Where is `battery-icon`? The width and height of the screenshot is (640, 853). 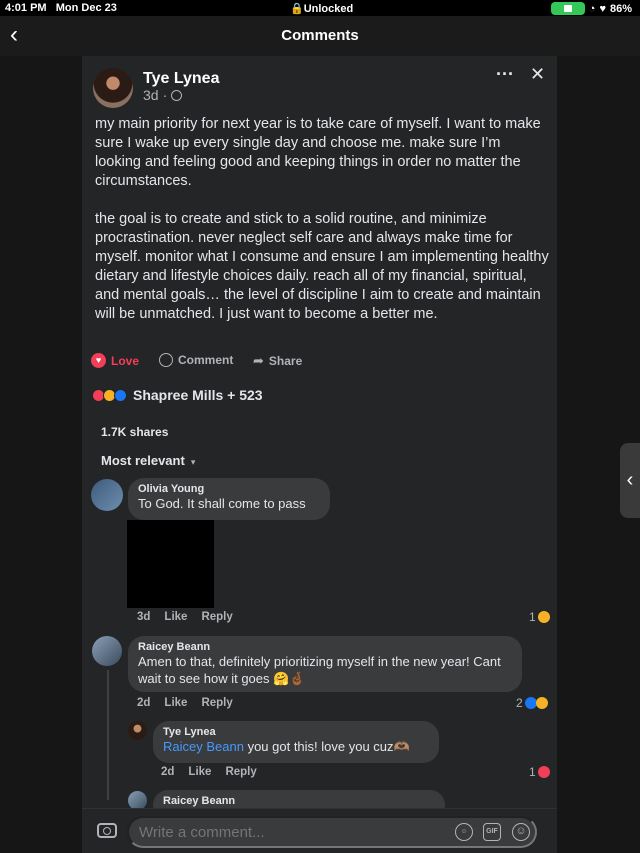 battery-icon is located at coordinates (567, 8).